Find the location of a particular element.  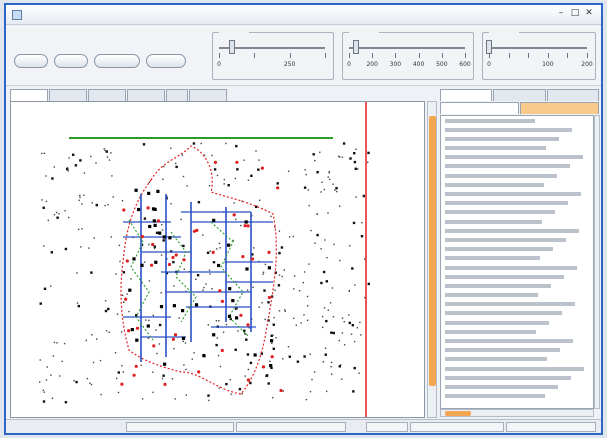

slider-tick is located at coordinates (587, 55).